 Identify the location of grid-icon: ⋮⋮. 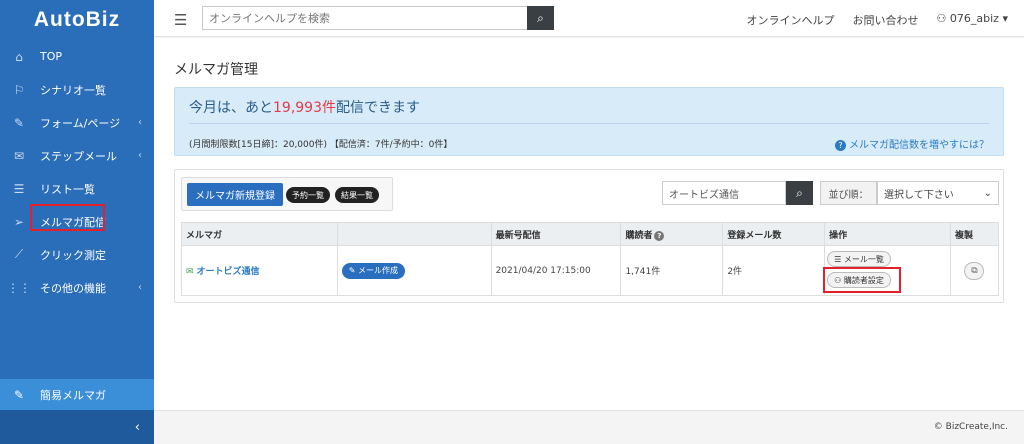
(19, 287).